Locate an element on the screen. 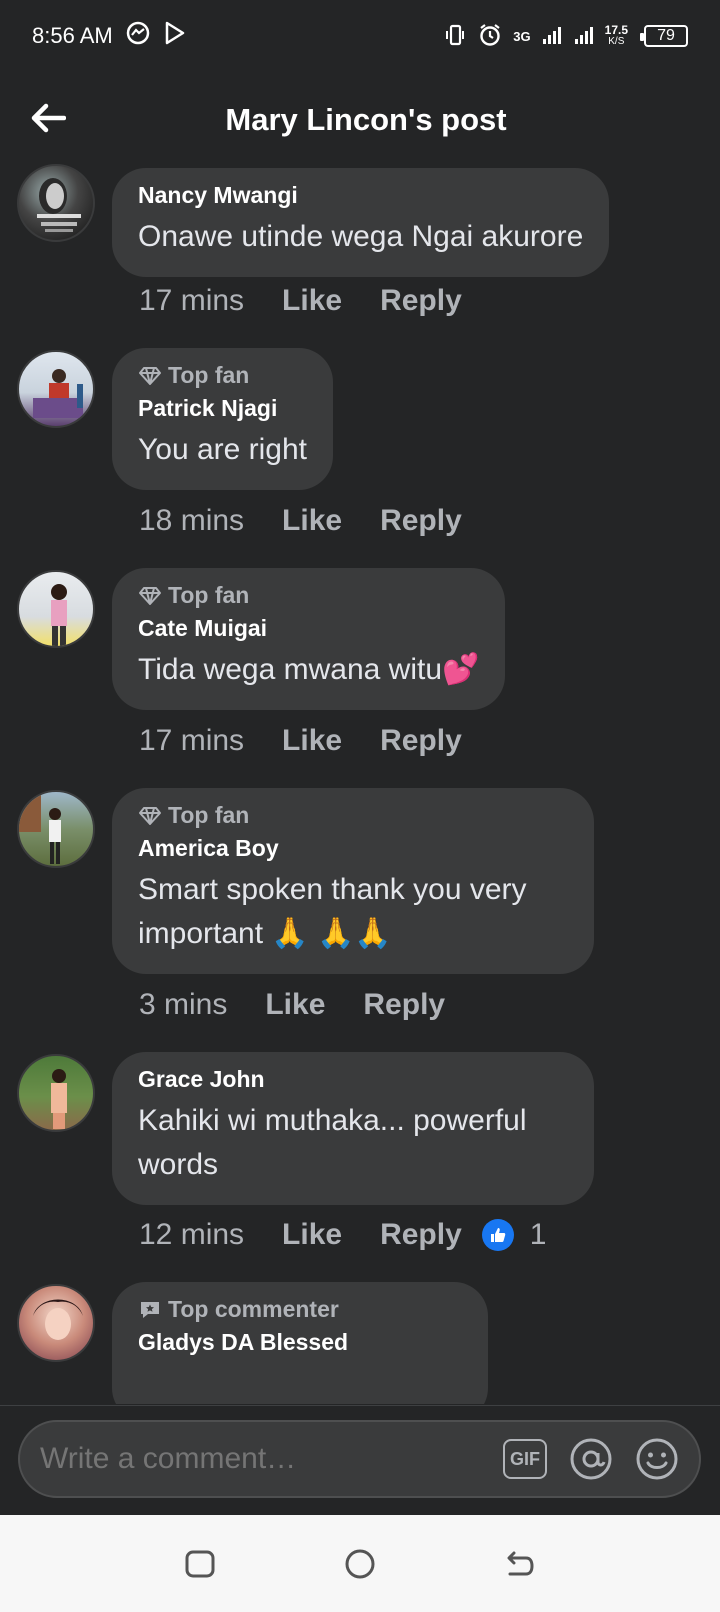 The height and width of the screenshot is (1612, 720). battery-level: 79 is located at coordinates (666, 35).